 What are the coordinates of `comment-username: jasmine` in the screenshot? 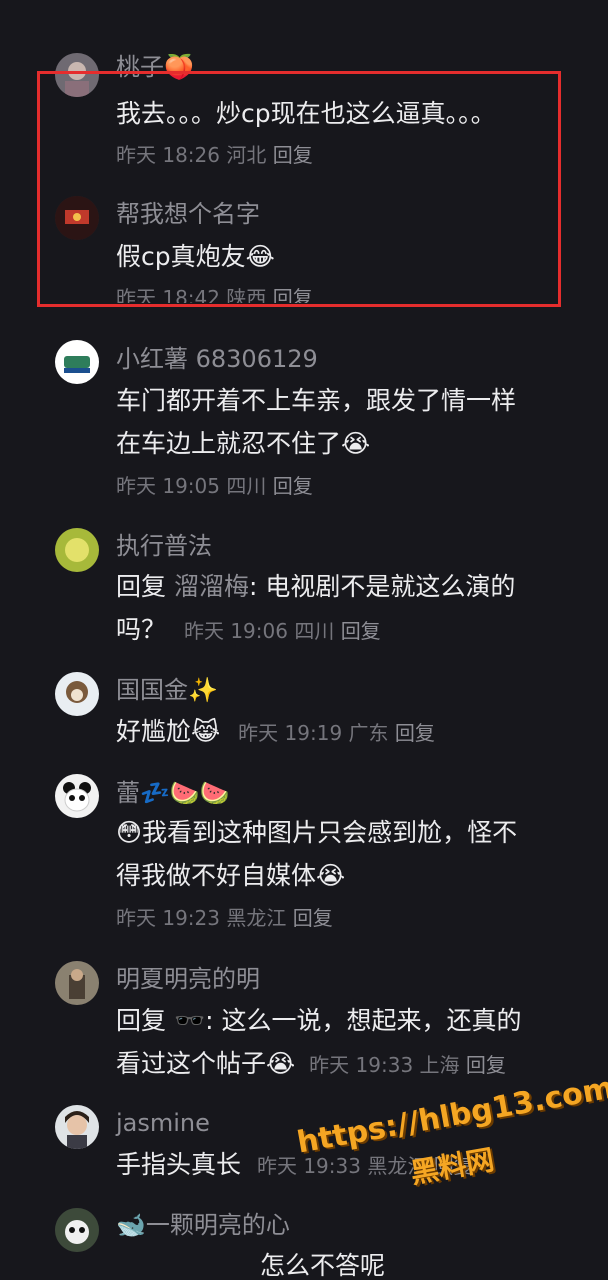 It's located at (163, 1123).